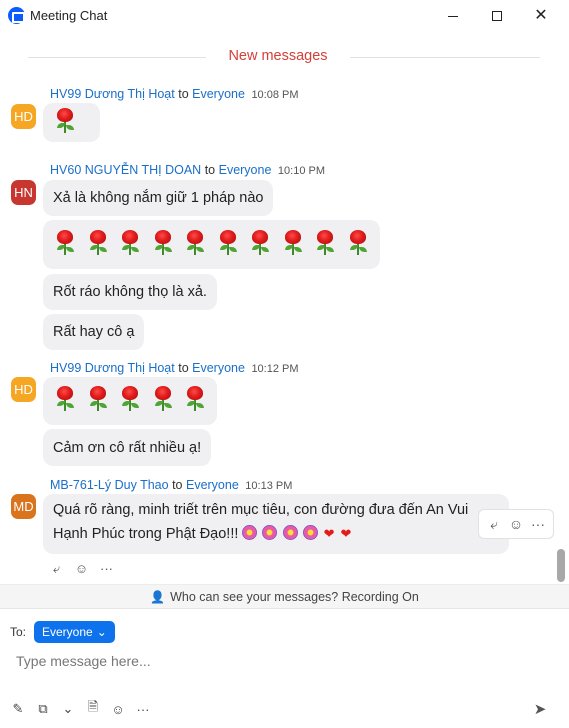  Describe the element at coordinates (43, 709) in the screenshot. I see `screenshot-icon: ⧉` at that location.